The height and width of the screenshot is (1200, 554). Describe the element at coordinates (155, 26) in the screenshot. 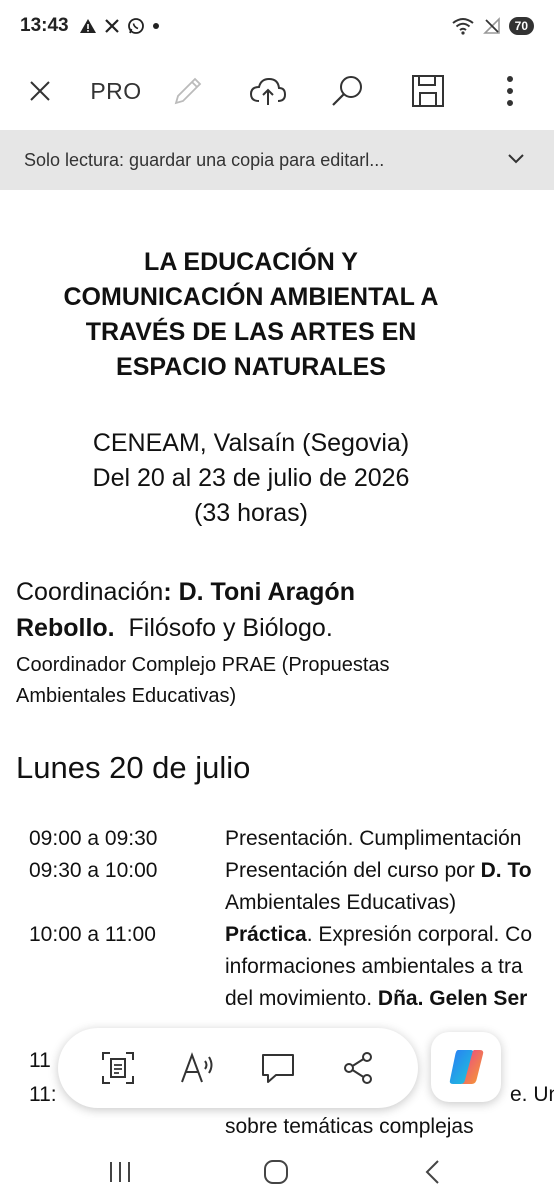

I see `dot-icon` at that location.